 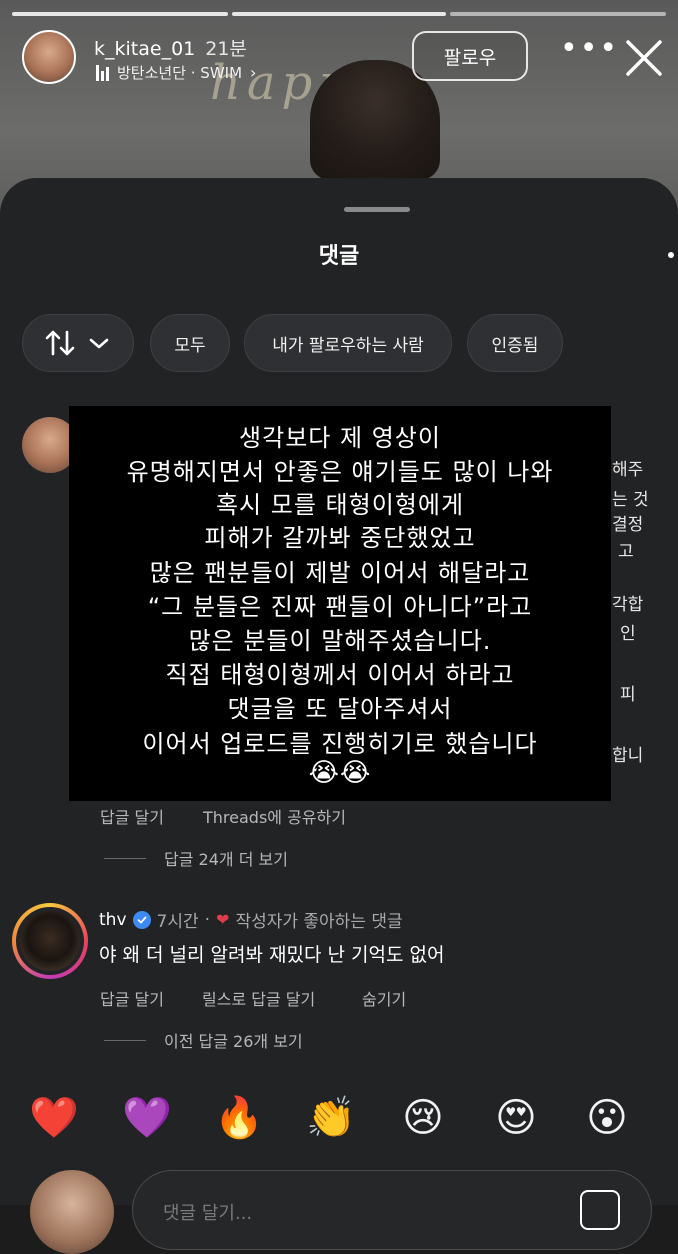 What do you see at coordinates (233, 1041) in the screenshot?
I see `view-previous-label: 이전 답글 26개 보기` at bounding box center [233, 1041].